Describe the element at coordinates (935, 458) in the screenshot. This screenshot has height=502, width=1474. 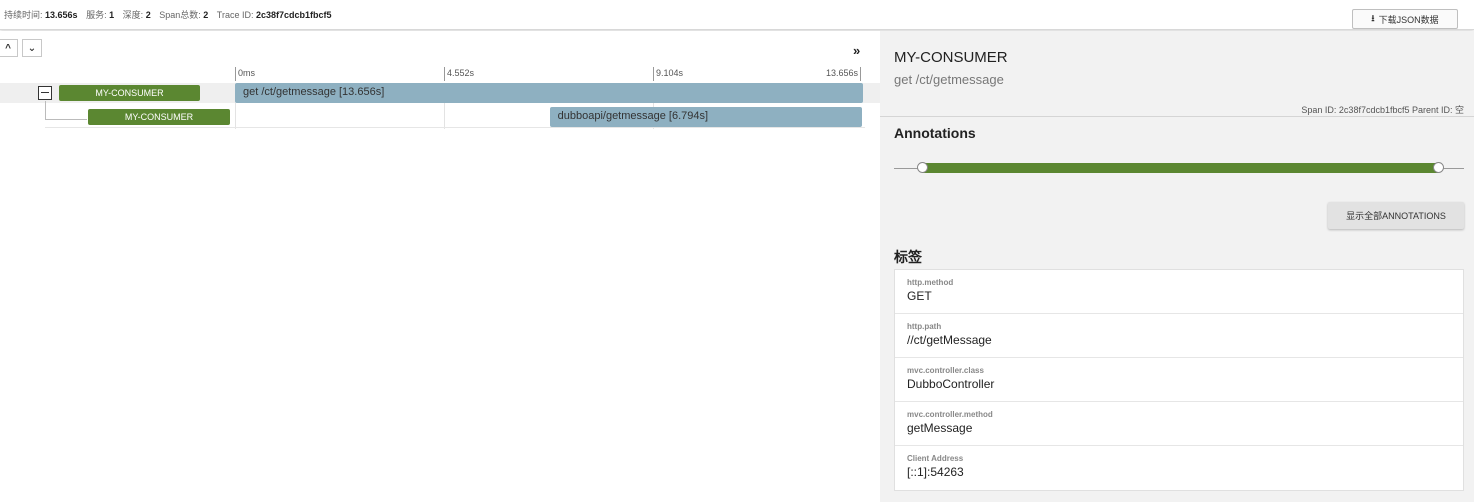
I see `tag-key: Client Address` at that location.